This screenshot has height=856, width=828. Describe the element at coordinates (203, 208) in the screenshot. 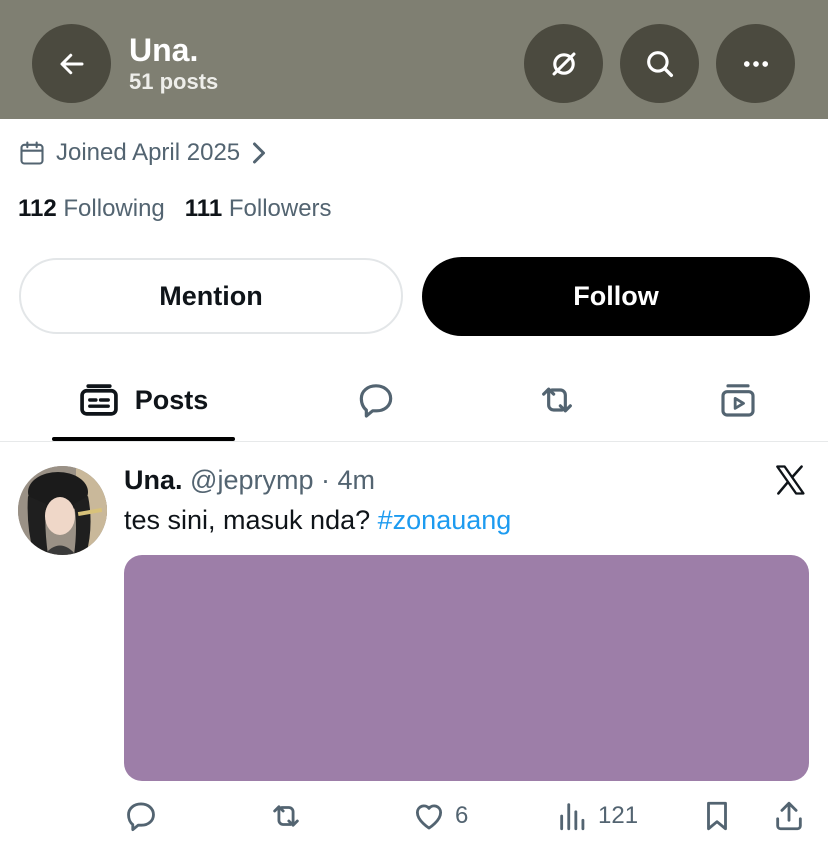

I see `followers-count: 111` at that location.